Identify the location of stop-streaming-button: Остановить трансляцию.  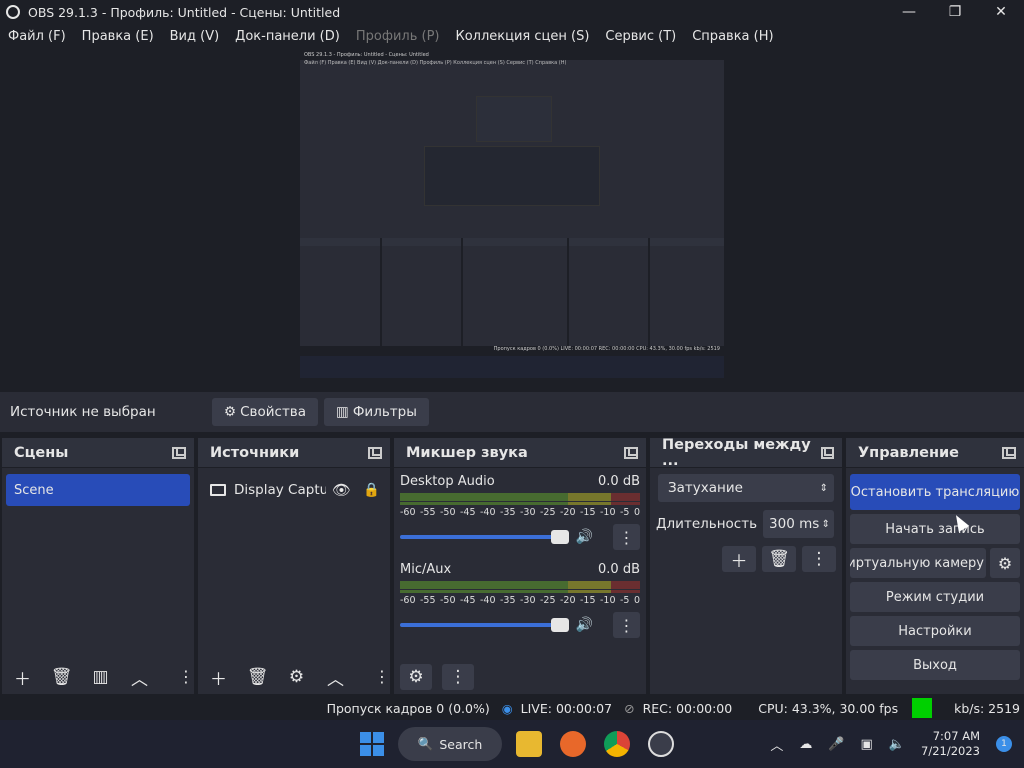
(935, 492).